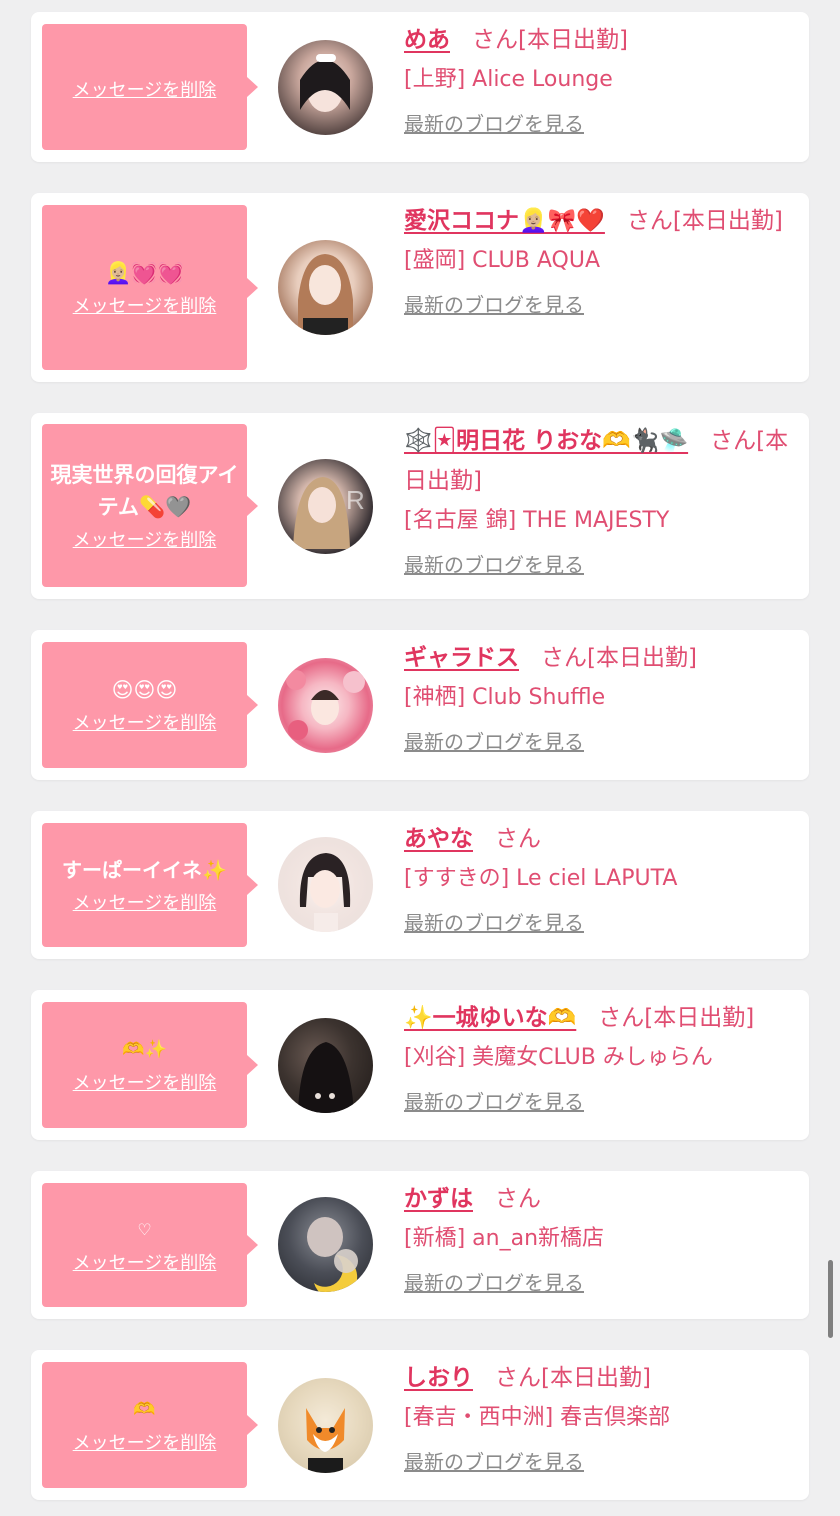 The width and height of the screenshot is (840, 1516). Describe the element at coordinates (508, 79) in the screenshot. I see `shop-name: [上野] Alice Lounge` at that location.